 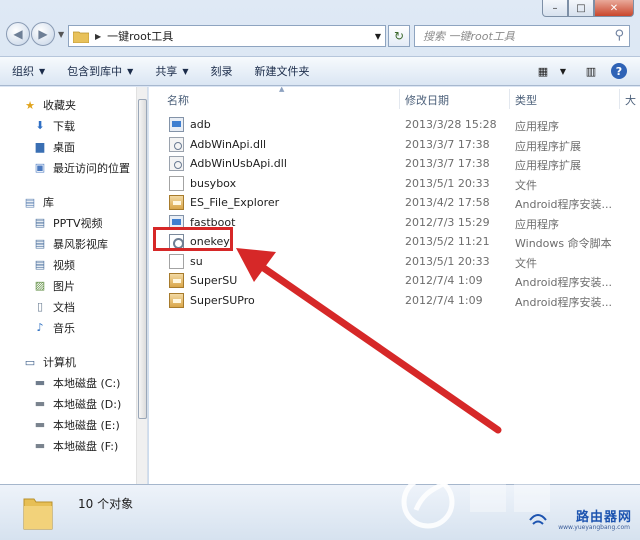 What do you see at coordinates (522, 36) in the screenshot?
I see `search-input: 搜索 一键root工具 ⚲` at bounding box center [522, 36].